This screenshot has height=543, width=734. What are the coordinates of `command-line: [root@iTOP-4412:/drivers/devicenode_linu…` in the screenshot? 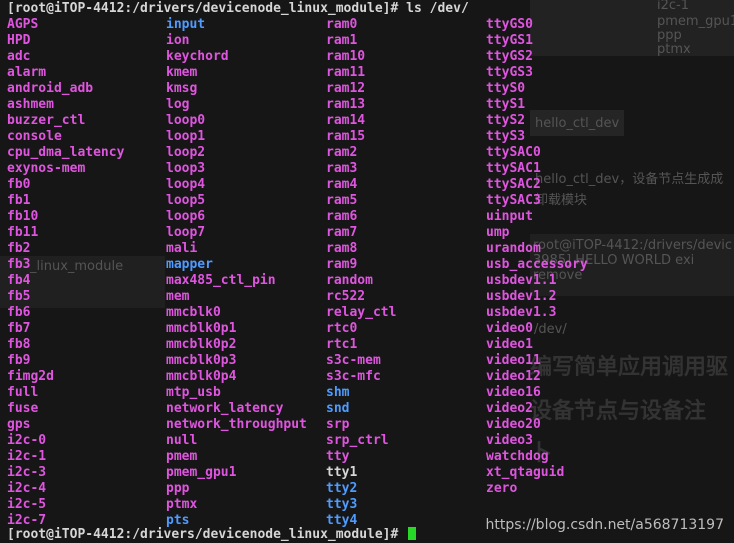 It's located at (238, 8).